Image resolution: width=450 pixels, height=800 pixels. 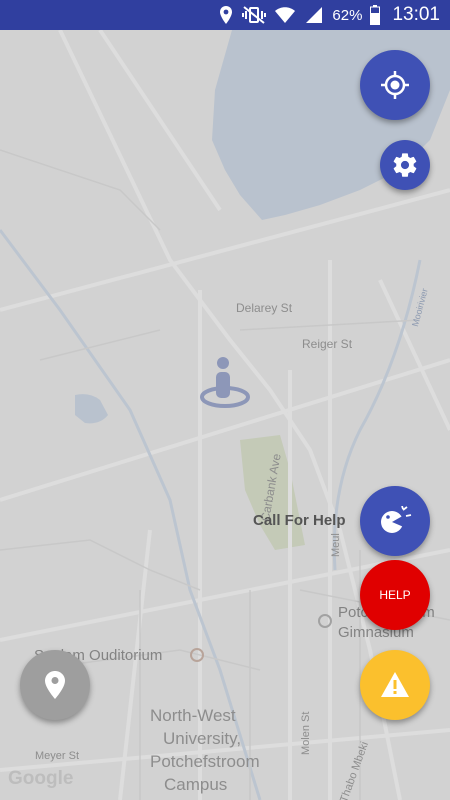 I want to click on gear-icon, so click(x=405, y=165).